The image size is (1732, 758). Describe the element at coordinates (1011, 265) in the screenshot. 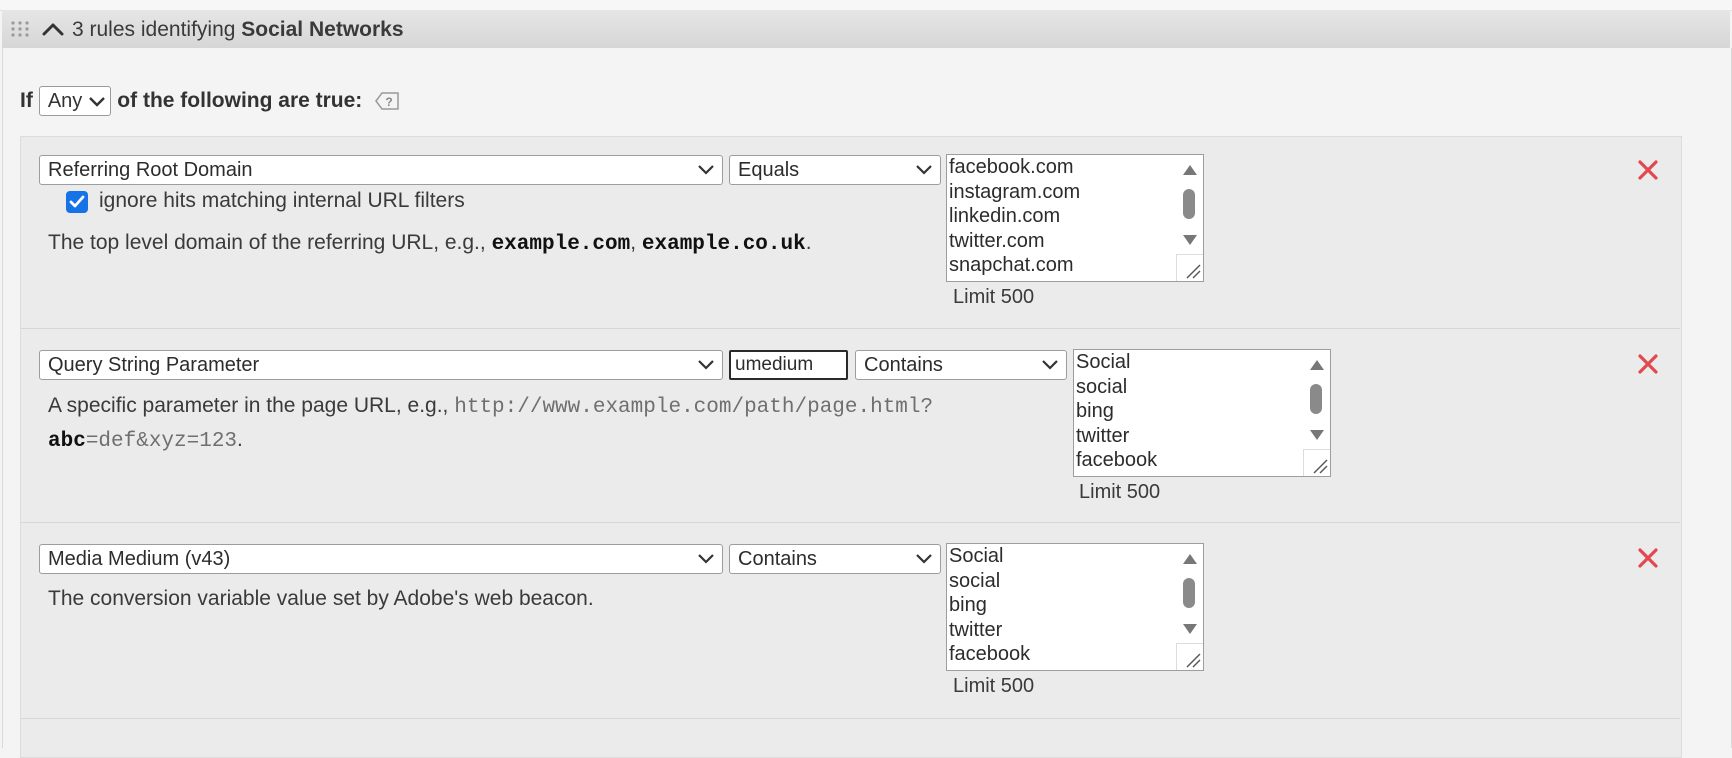

I see `list-item: snapchat.com` at that location.